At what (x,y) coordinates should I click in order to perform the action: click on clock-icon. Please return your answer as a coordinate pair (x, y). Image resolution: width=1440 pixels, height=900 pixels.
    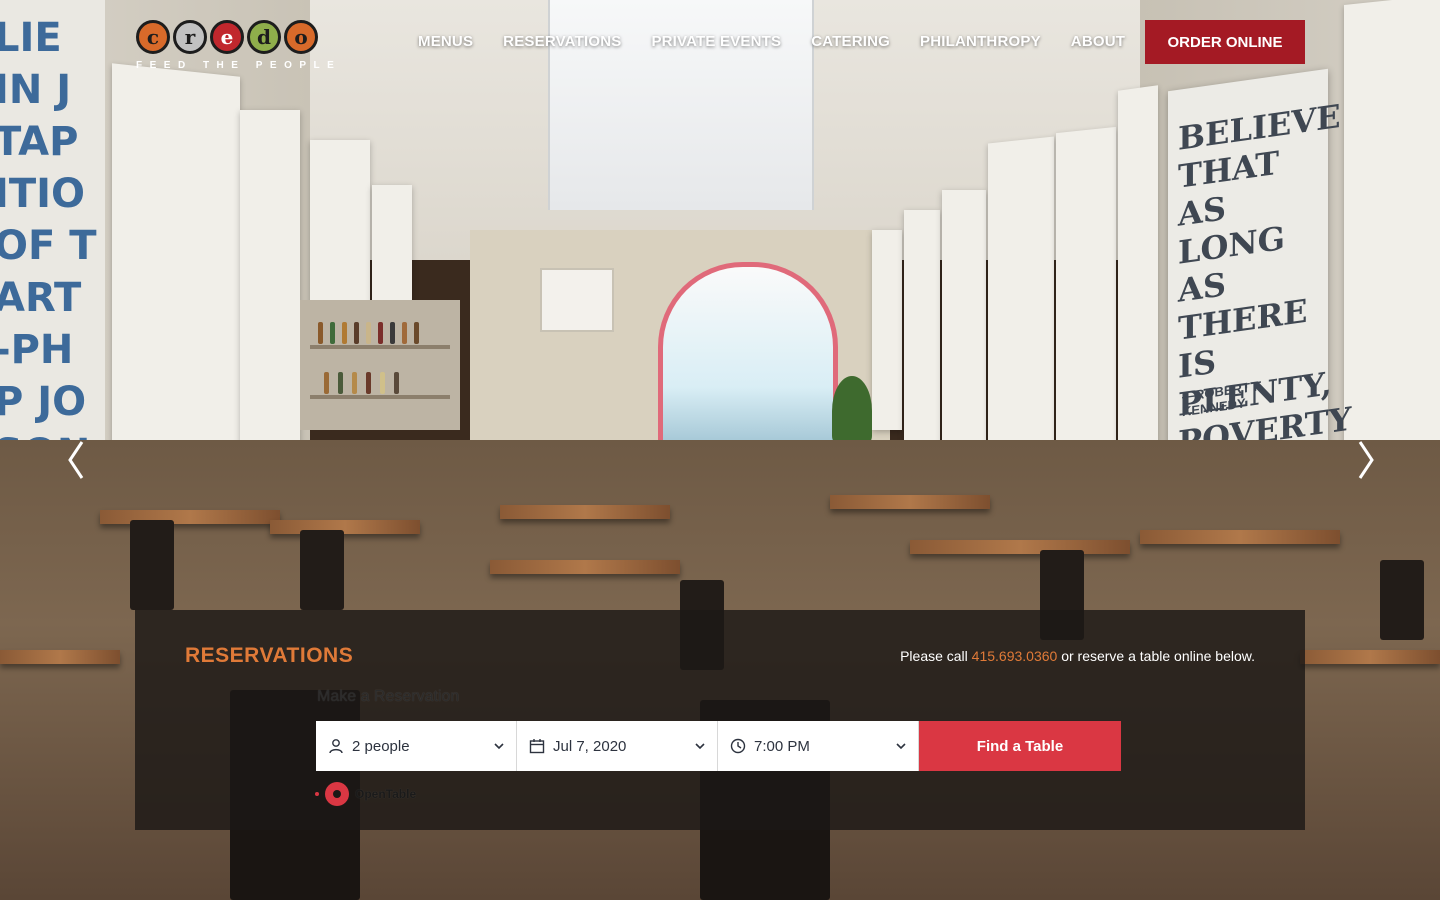
    Looking at the image, I should click on (738, 746).